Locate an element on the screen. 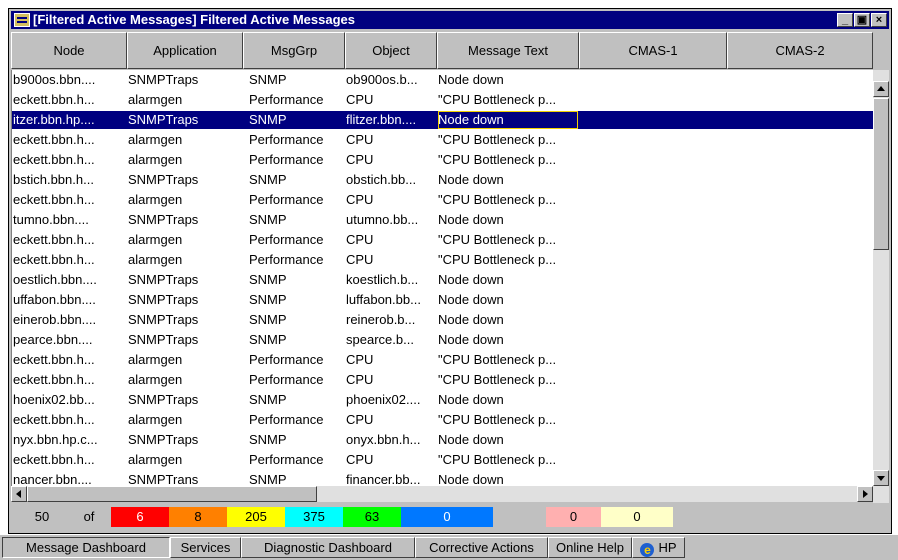 The height and width of the screenshot is (560, 898). severity-count-box: 8 is located at coordinates (198, 517).